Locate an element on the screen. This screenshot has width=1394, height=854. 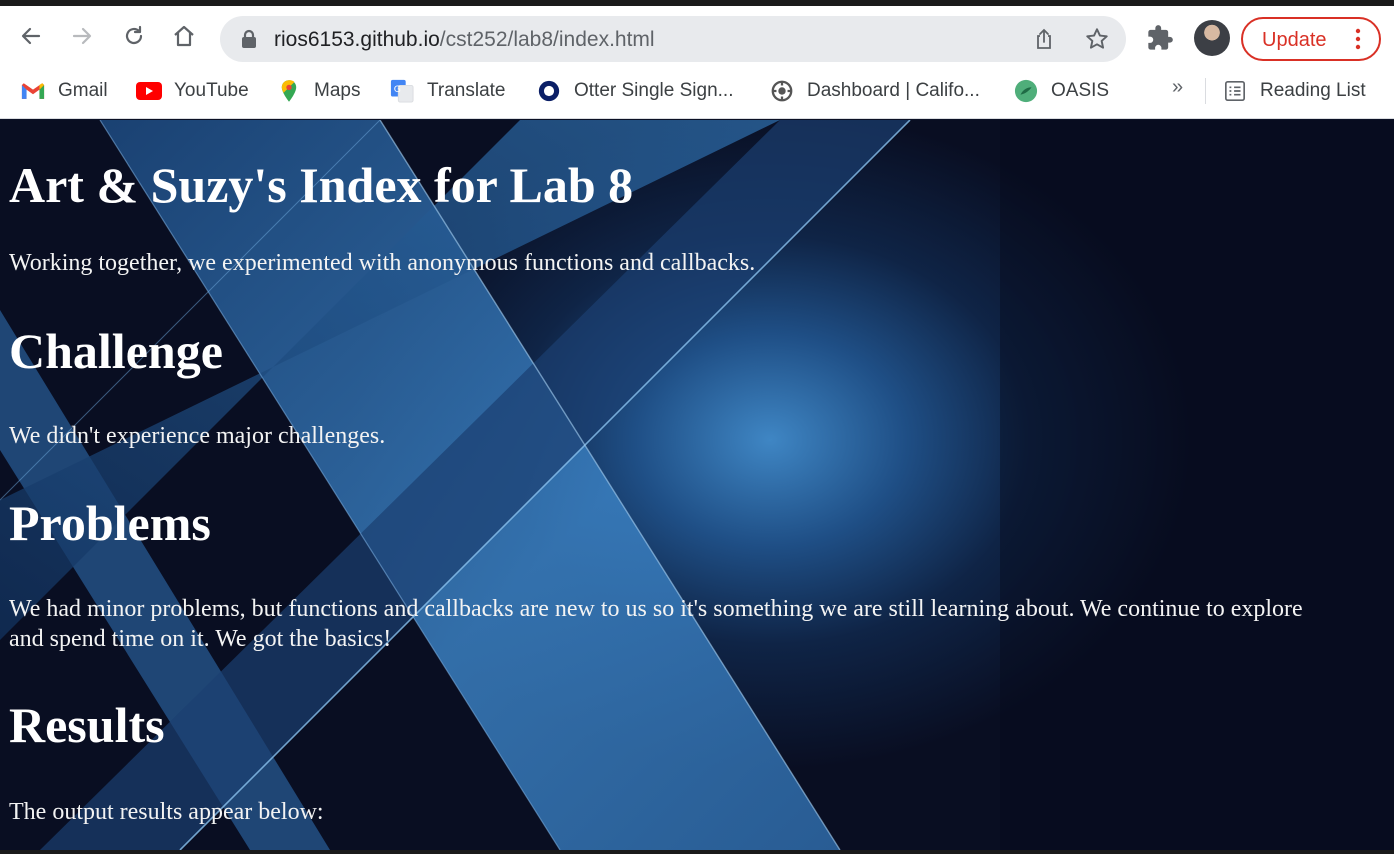
bookmark-label: OASIS is located at coordinates (1080, 90).